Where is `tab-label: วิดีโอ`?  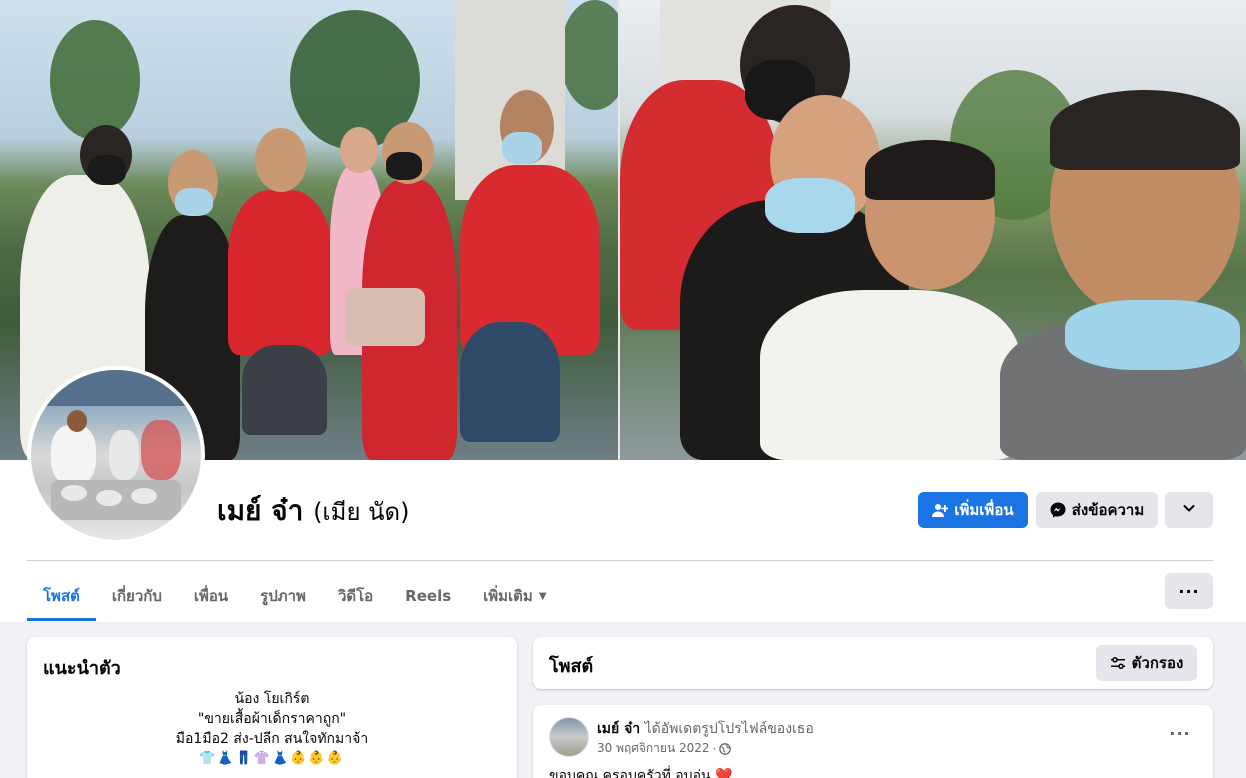
tab-label: วิดีโอ is located at coordinates (355, 596).